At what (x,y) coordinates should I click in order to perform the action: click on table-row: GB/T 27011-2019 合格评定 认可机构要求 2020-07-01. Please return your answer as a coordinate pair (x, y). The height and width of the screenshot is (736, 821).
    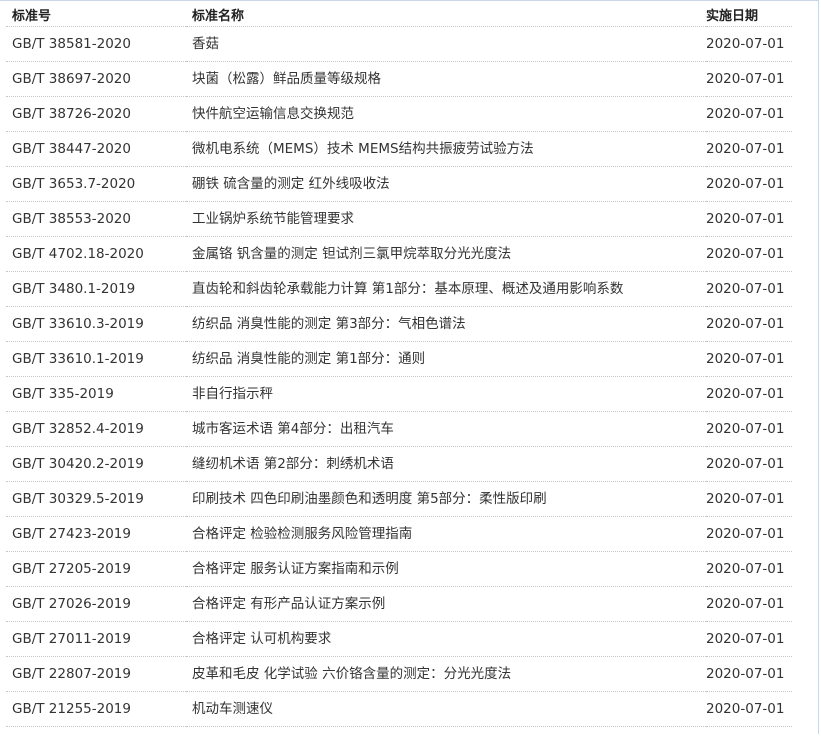
    Looking at the image, I should click on (399, 639).